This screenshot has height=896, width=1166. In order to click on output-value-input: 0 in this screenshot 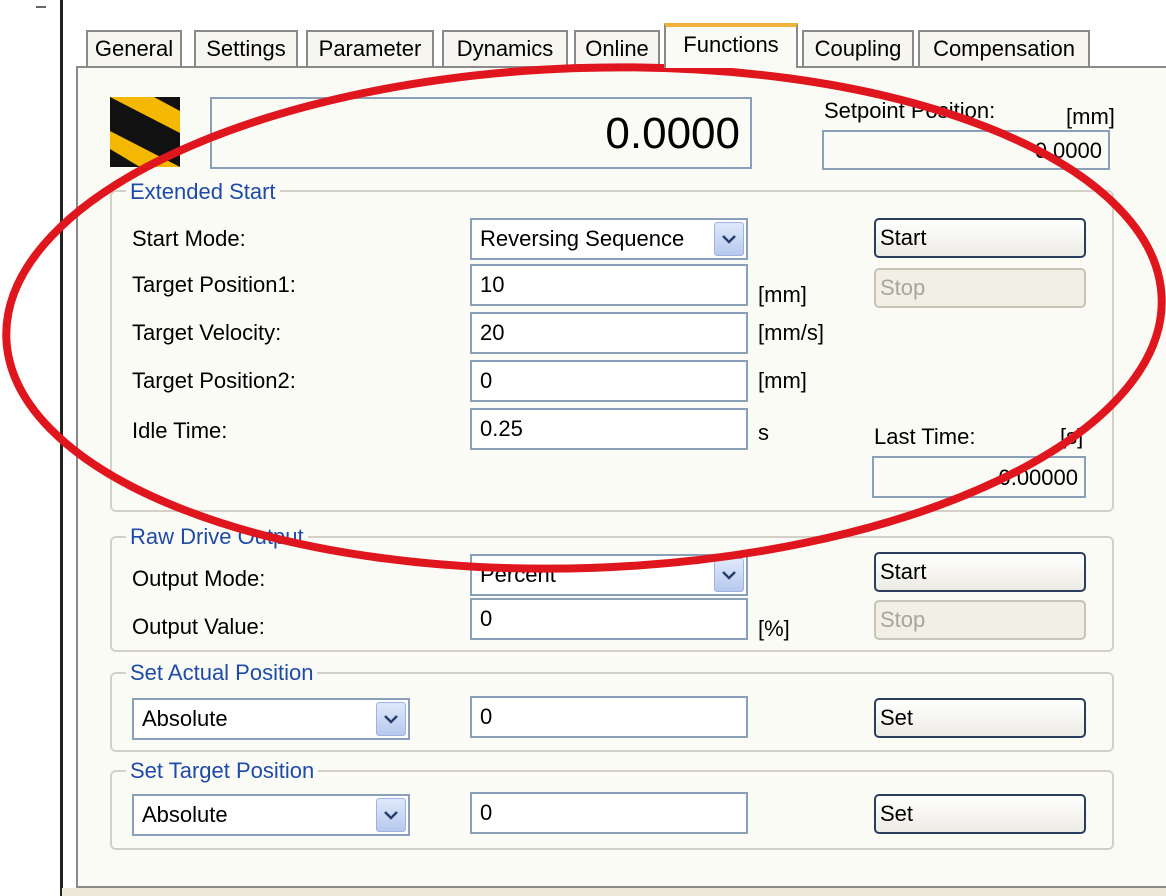, I will do `click(609, 619)`.